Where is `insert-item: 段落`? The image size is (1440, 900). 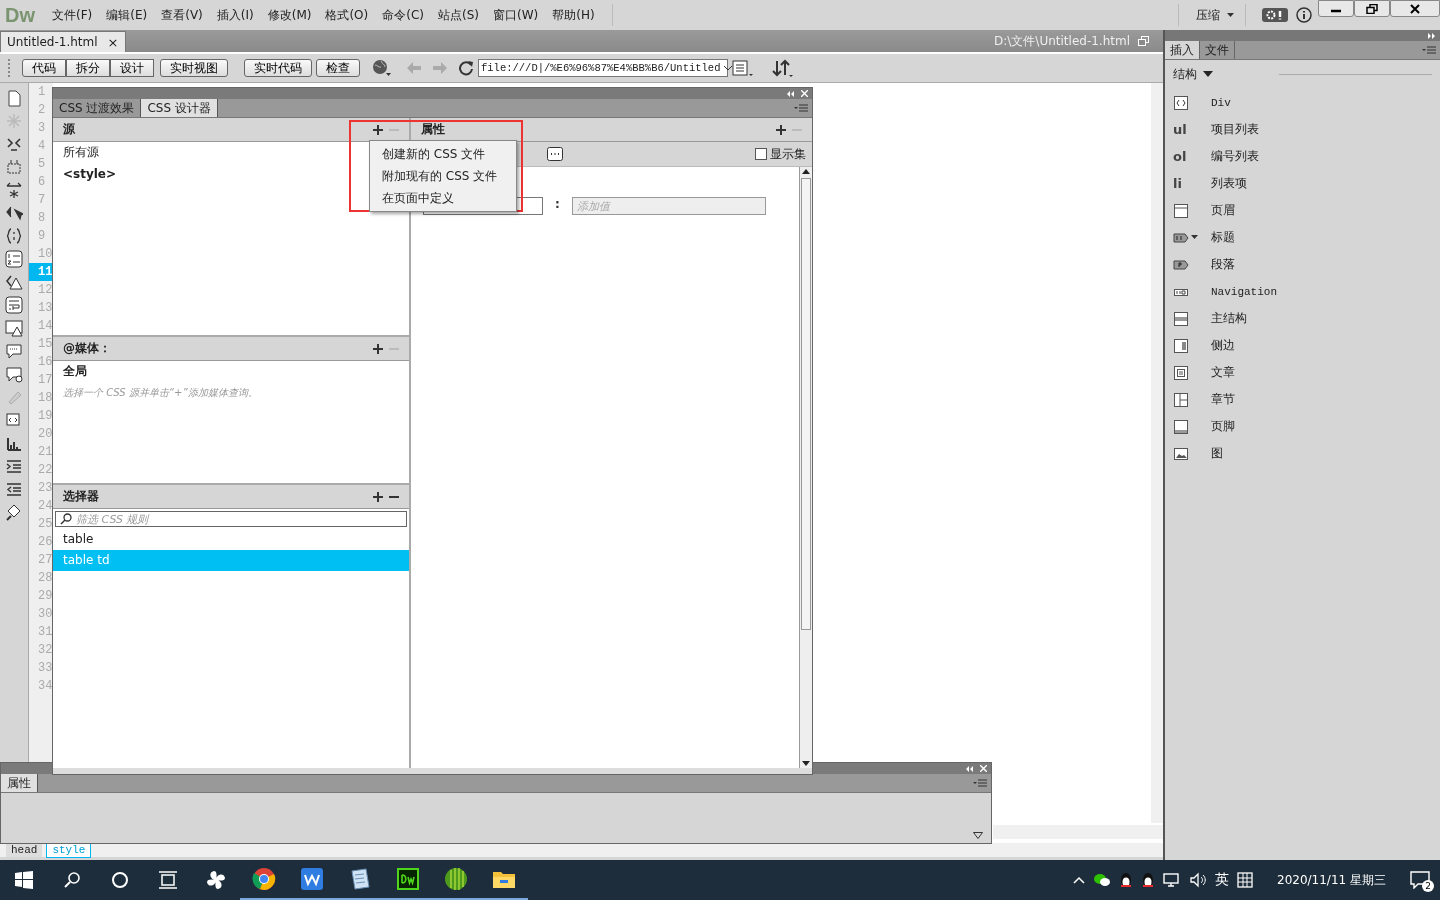 insert-item: 段落 is located at coordinates (1223, 264).